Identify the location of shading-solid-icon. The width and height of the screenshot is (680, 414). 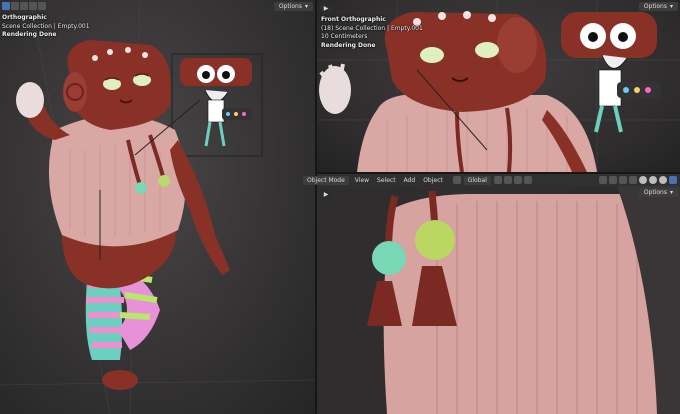
(653, 180).